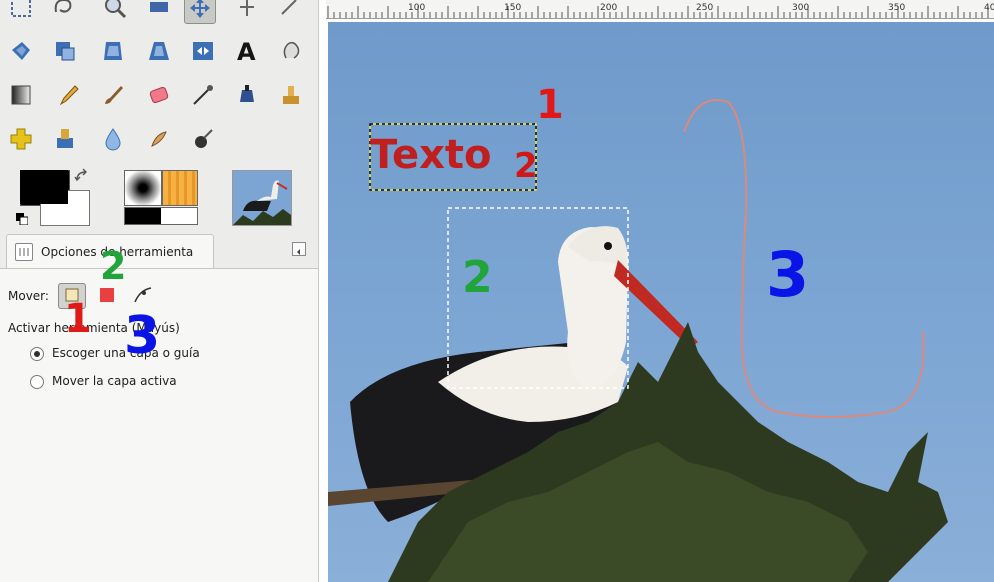  What do you see at coordinates (21, 51) in the screenshot?
I see `tool-rotate-icon` at bounding box center [21, 51].